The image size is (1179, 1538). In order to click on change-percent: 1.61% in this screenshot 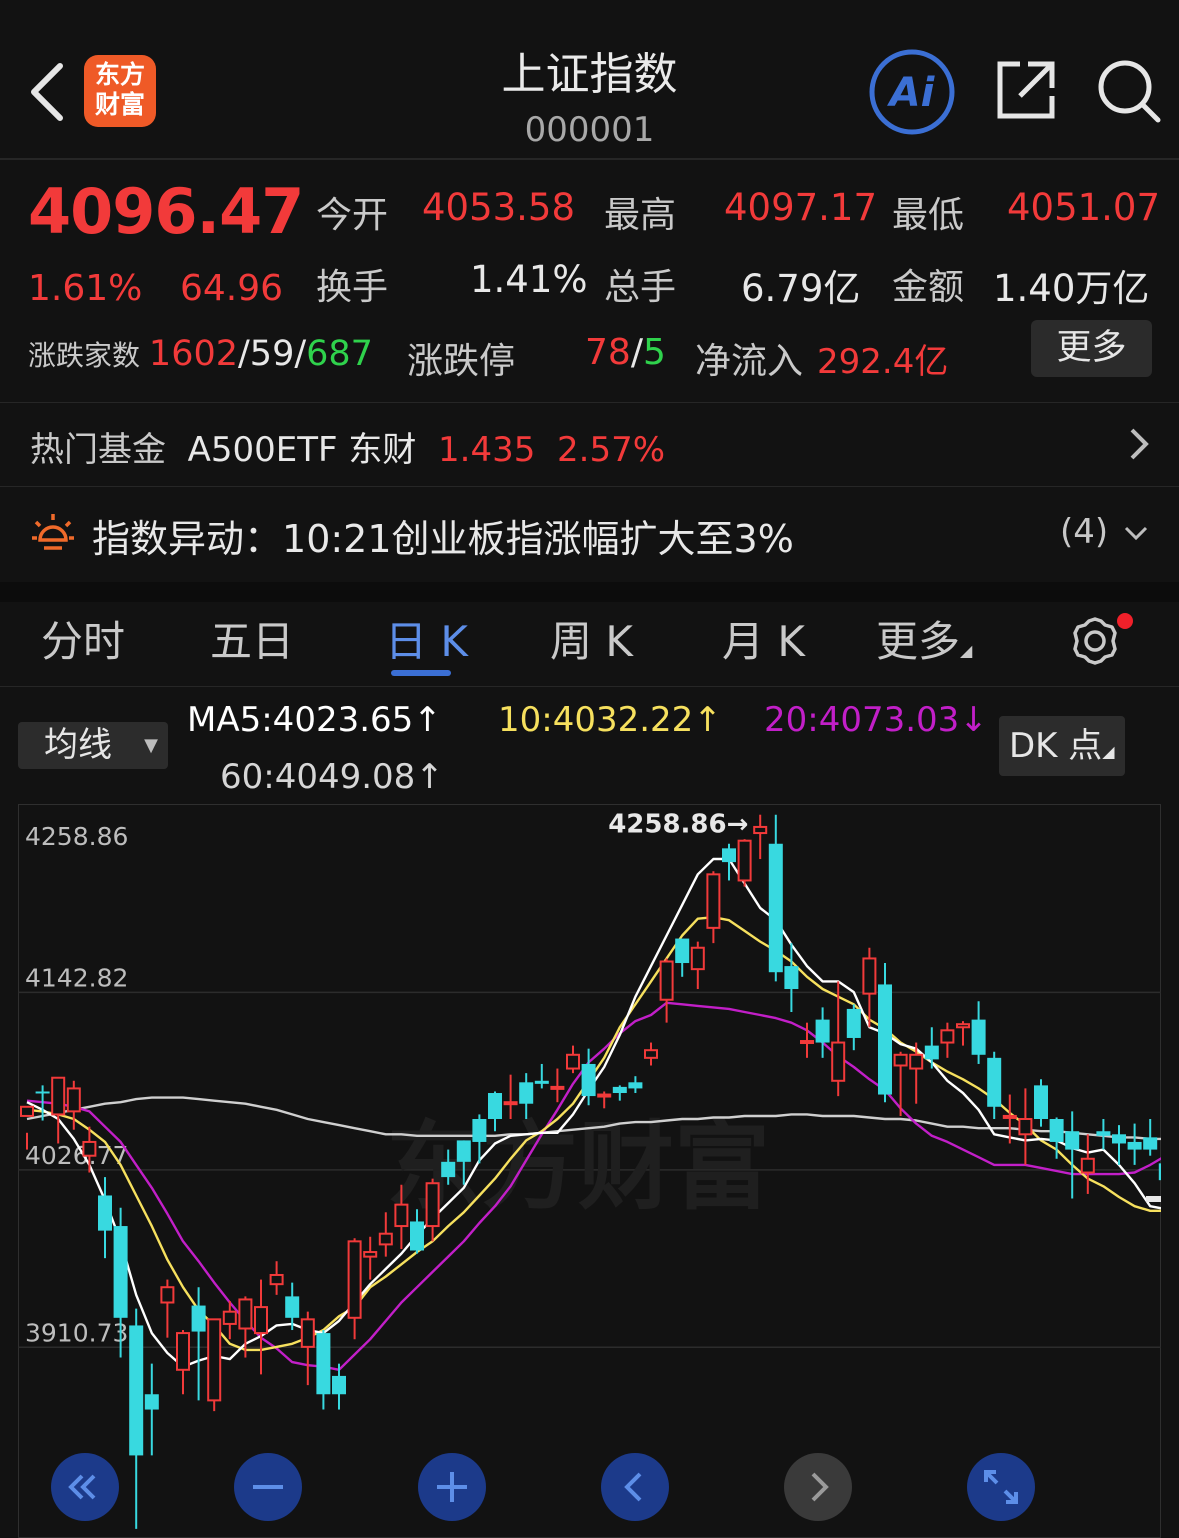, I will do `click(85, 288)`.